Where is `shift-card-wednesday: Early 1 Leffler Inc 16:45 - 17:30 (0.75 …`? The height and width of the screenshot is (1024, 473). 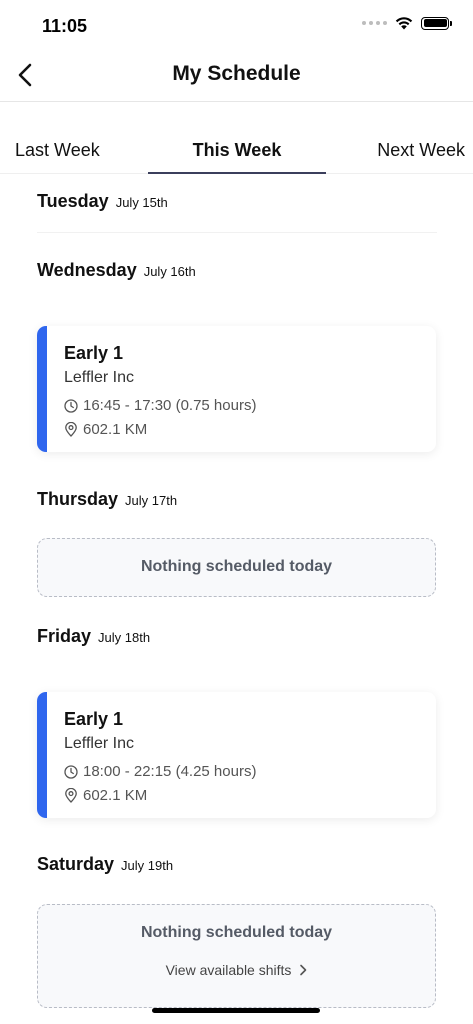
shift-card-wednesday: Early 1 Leffler Inc 16:45 - 17:30 (0.75 … is located at coordinates (236, 389).